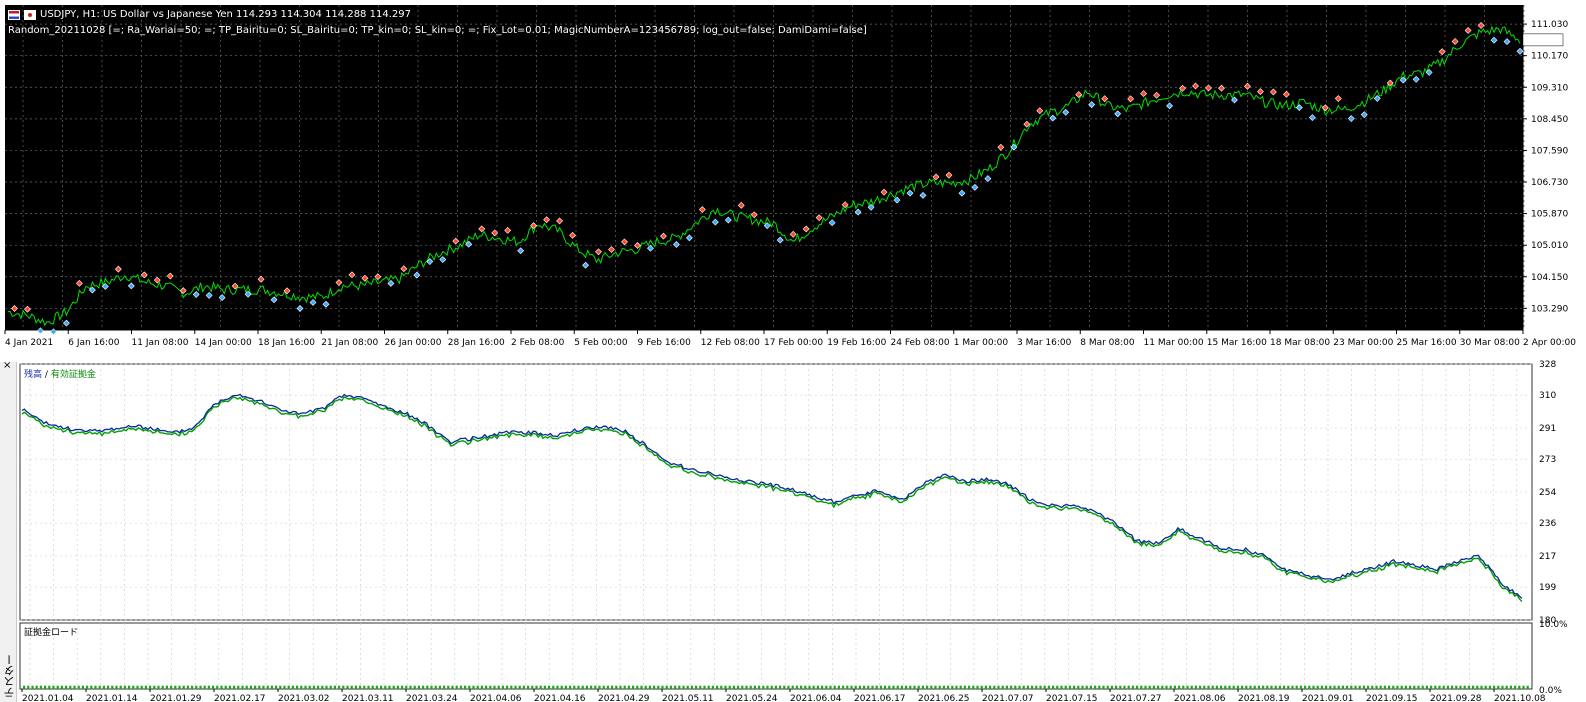  What do you see at coordinates (223, 343) in the screenshot?
I see `price-x-tick-label: 14 Jan 00:00` at bounding box center [223, 343].